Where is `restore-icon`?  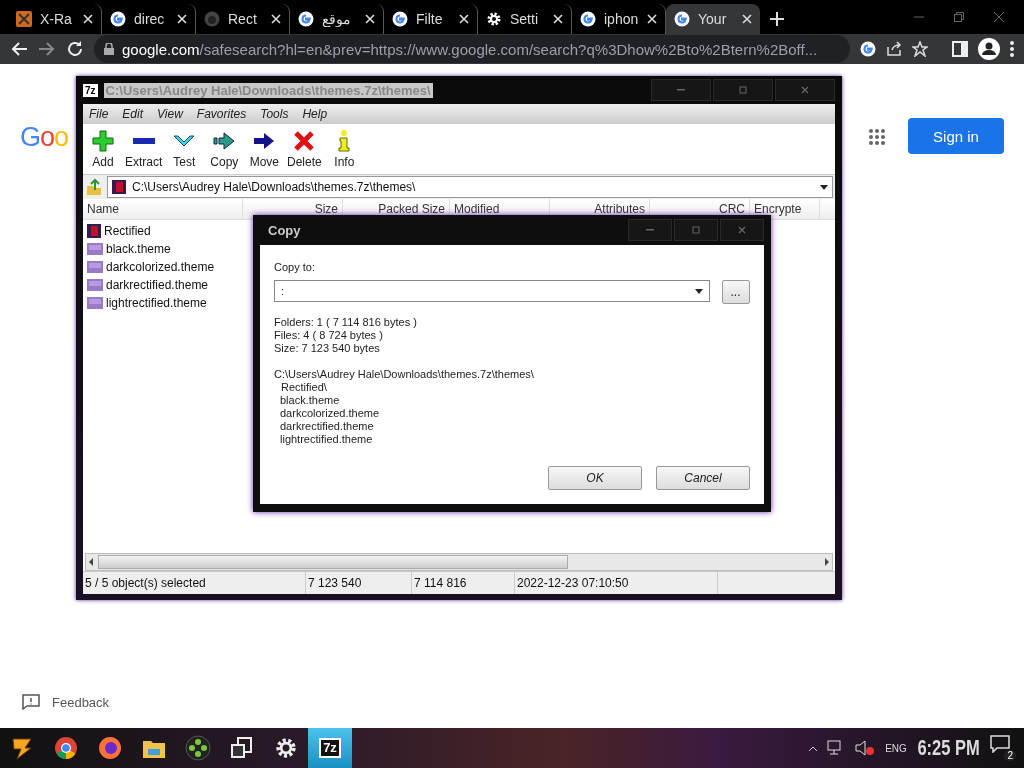 restore-icon is located at coordinates (959, 17).